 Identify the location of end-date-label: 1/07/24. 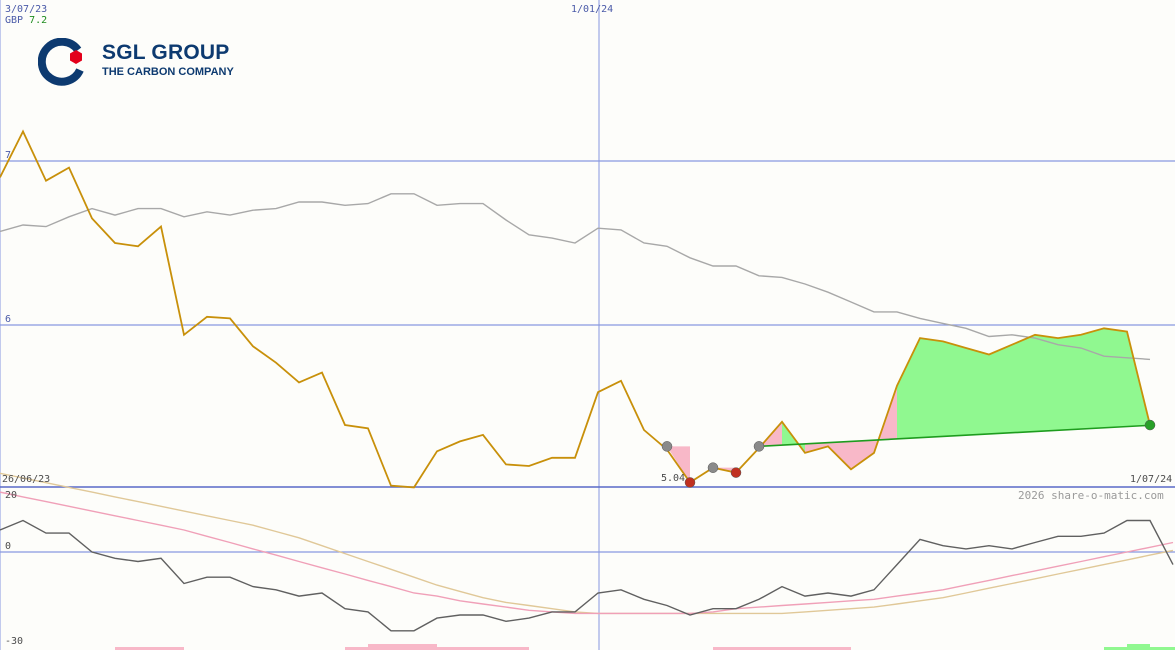
(1151, 479).